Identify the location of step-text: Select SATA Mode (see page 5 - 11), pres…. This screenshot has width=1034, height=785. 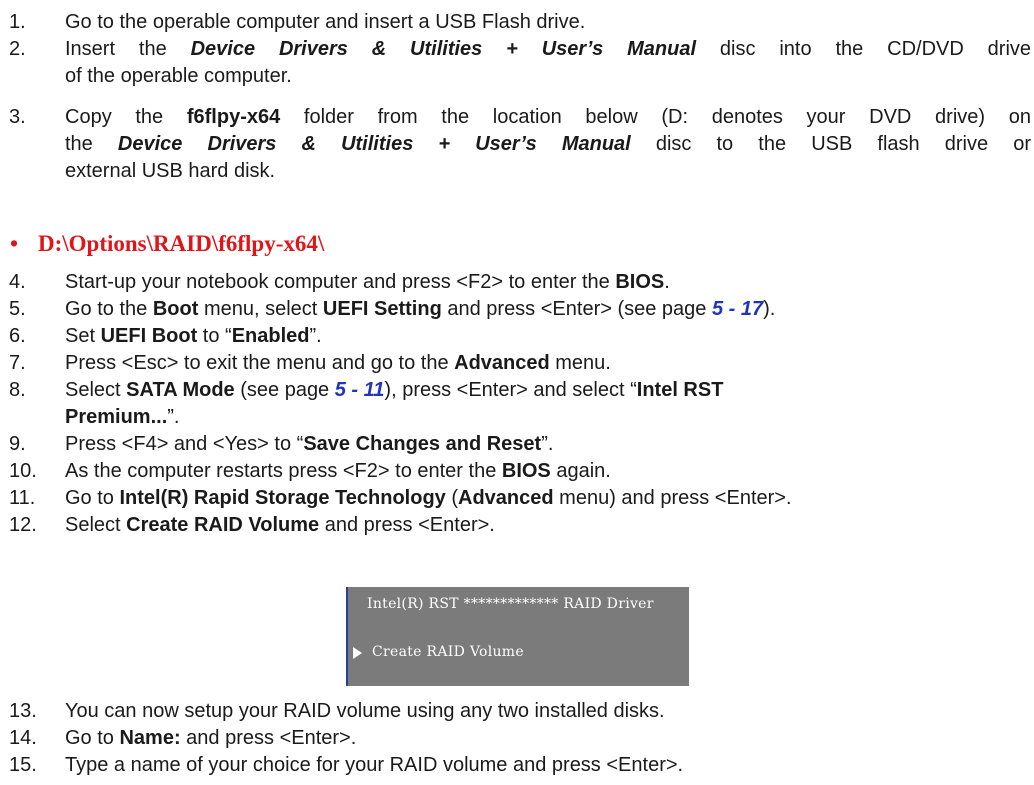
(394, 404).